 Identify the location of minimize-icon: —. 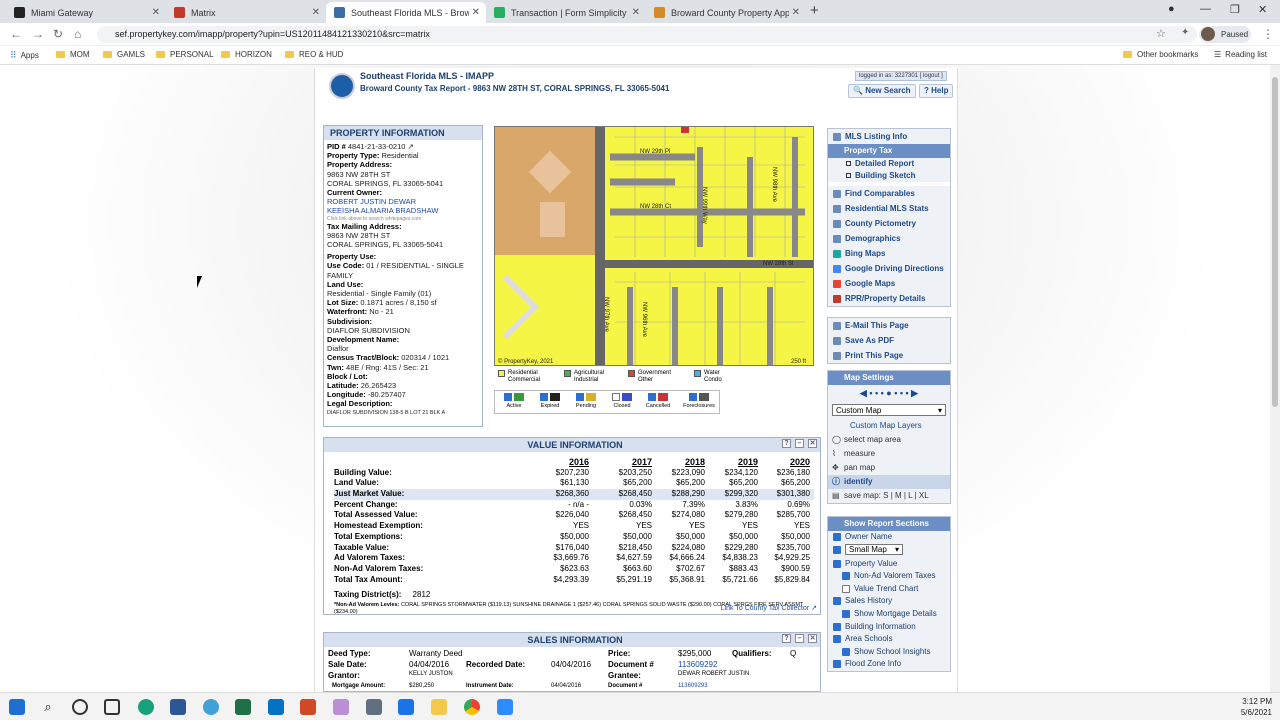
(1205, 9).